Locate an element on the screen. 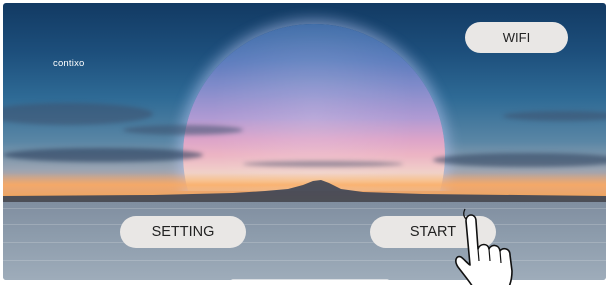 The image size is (609, 285). home-indicator is located at coordinates (310, 279).